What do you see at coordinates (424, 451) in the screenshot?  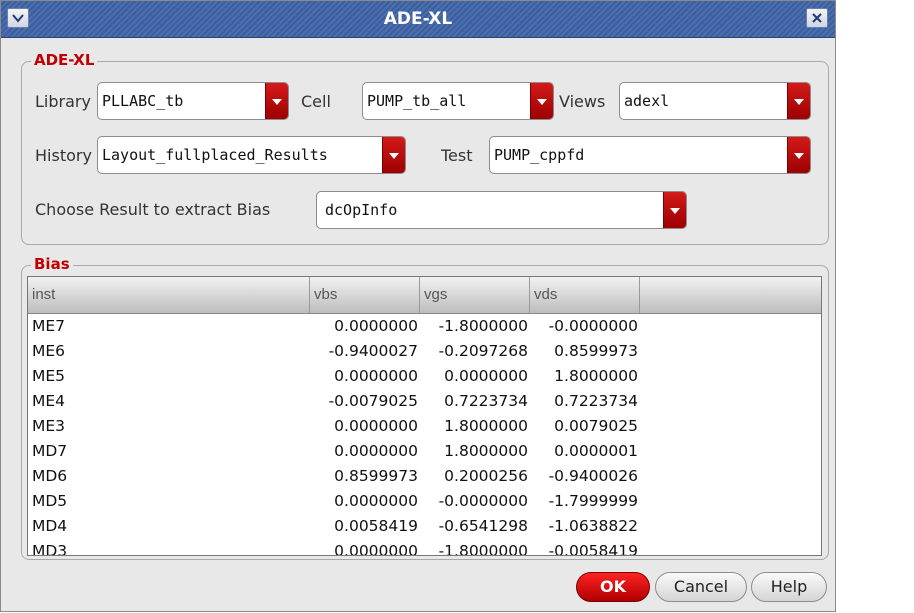 I see `table-row: MD7 0.0000000 1.8000000 0.0000001` at bounding box center [424, 451].